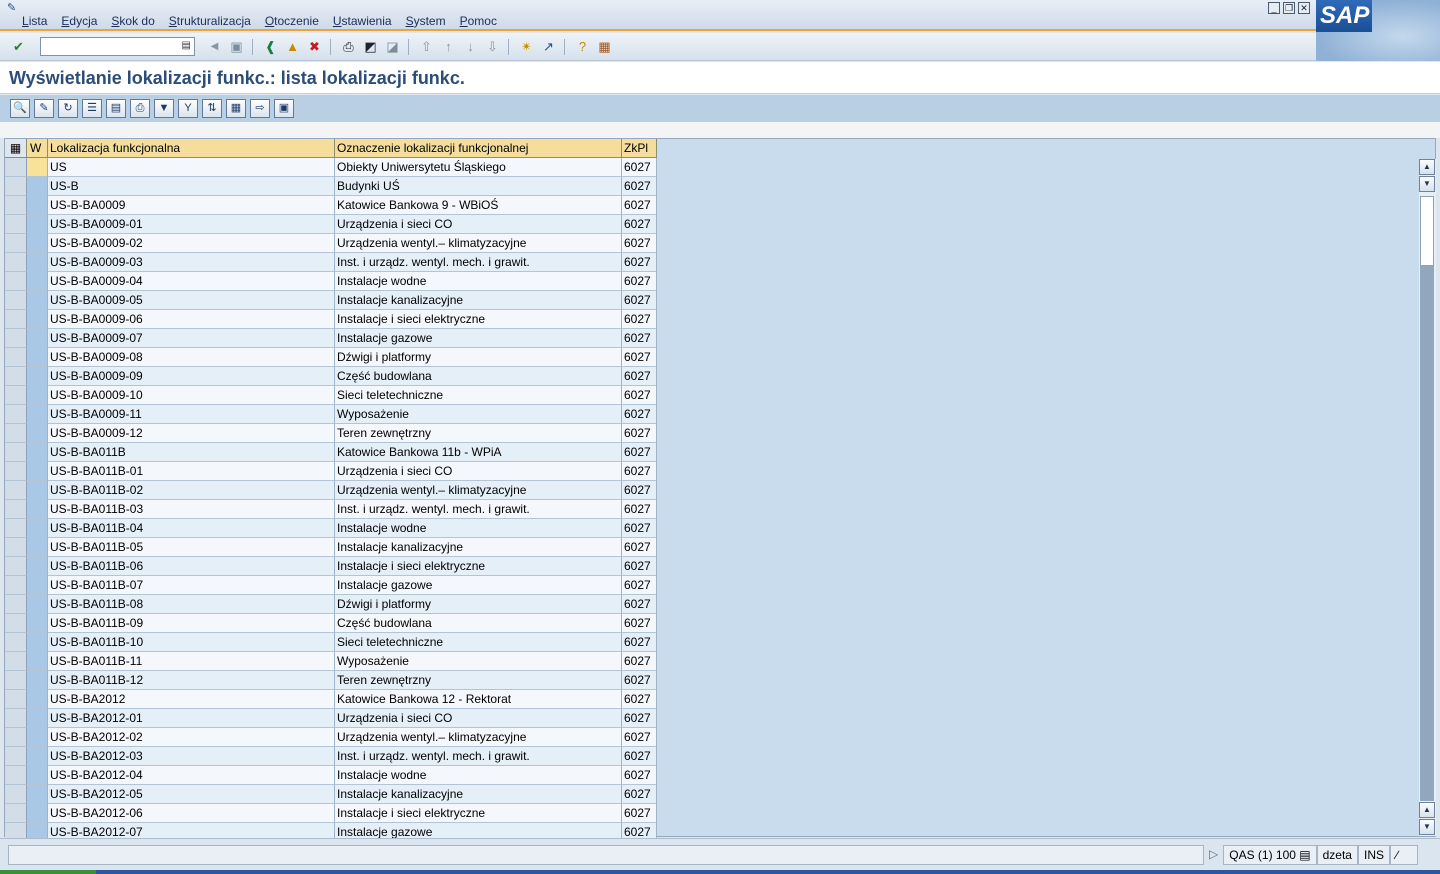  Describe the element at coordinates (236, 108) in the screenshot. I see `calculate-icon: ▦` at that location.